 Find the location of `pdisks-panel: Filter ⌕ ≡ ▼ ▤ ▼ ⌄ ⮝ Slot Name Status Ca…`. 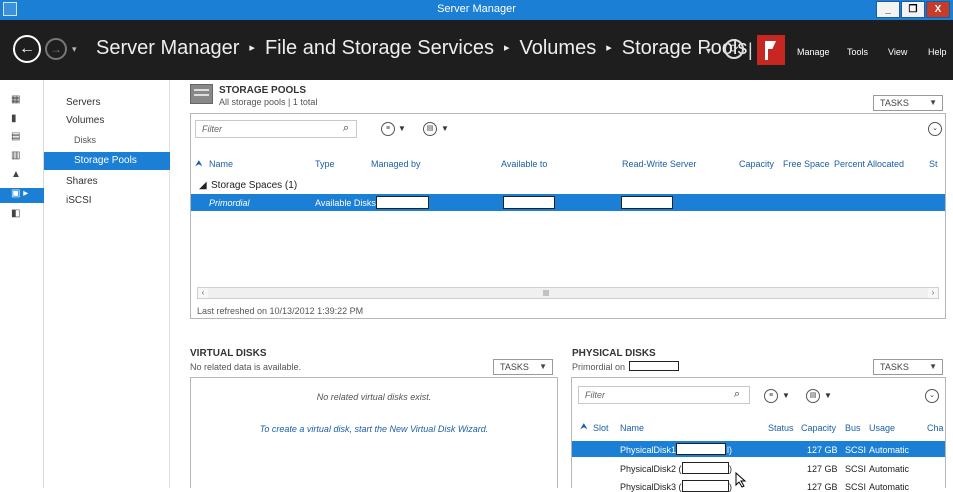

pdisks-panel: Filter ⌕ ≡ ▼ ▤ ▼ ⌄ ⮝ Slot Name Status Ca… is located at coordinates (758, 434).